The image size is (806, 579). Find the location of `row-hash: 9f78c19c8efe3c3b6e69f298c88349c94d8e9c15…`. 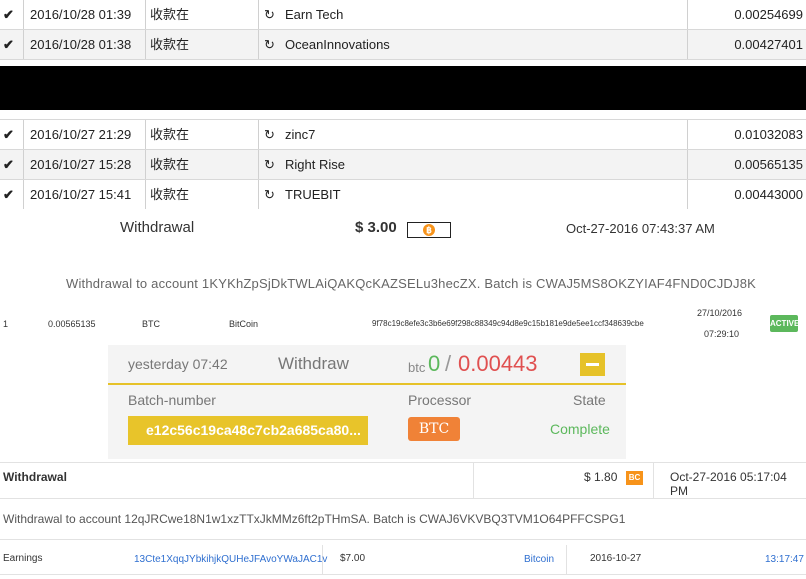

row-hash: 9f78c19c8efe3c3b6e69f298c88349c94d8e9c15… is located at coordinates (508, 323).